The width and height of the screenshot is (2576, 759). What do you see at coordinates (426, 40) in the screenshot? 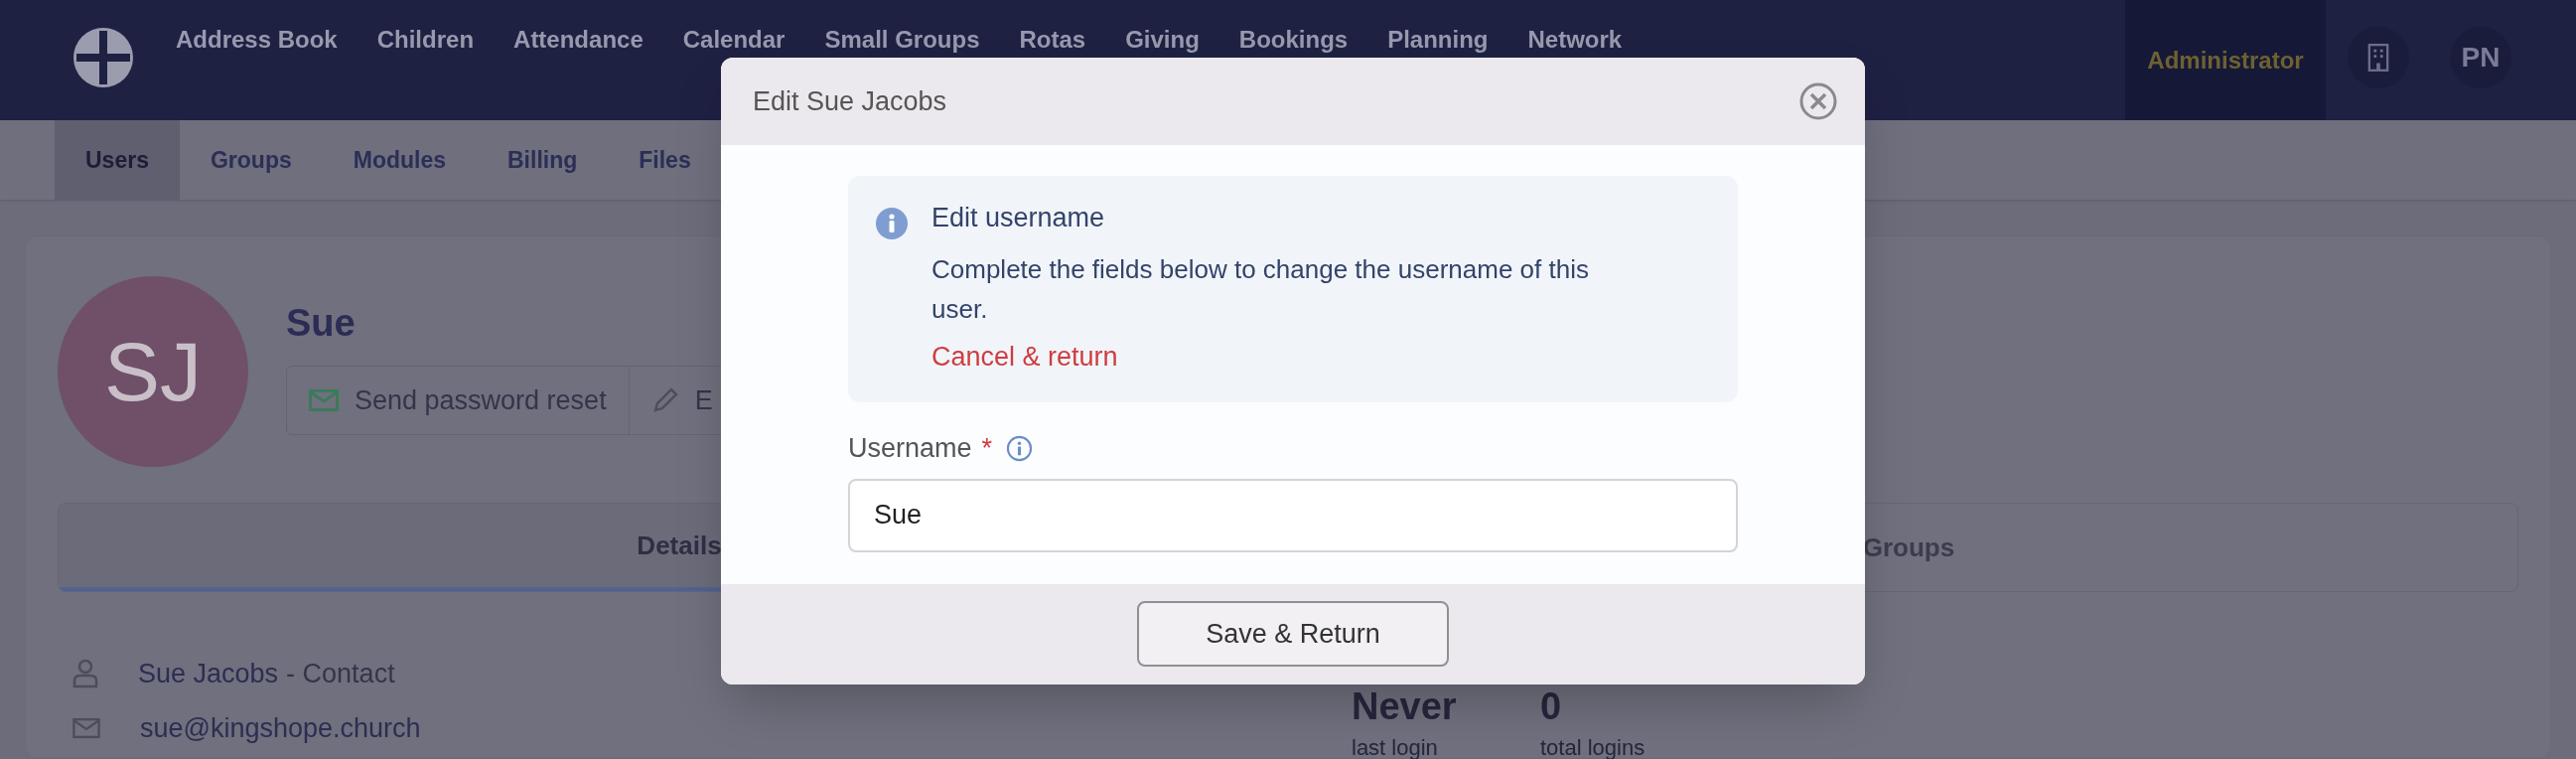
I see `nav-link: Children` at bounding box center [426, 40].